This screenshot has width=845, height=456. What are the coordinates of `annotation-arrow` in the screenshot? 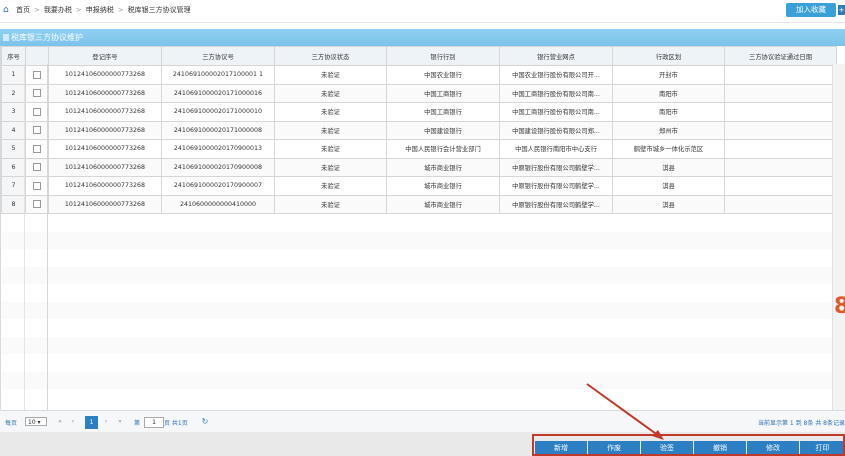 It's located at (625, 411).